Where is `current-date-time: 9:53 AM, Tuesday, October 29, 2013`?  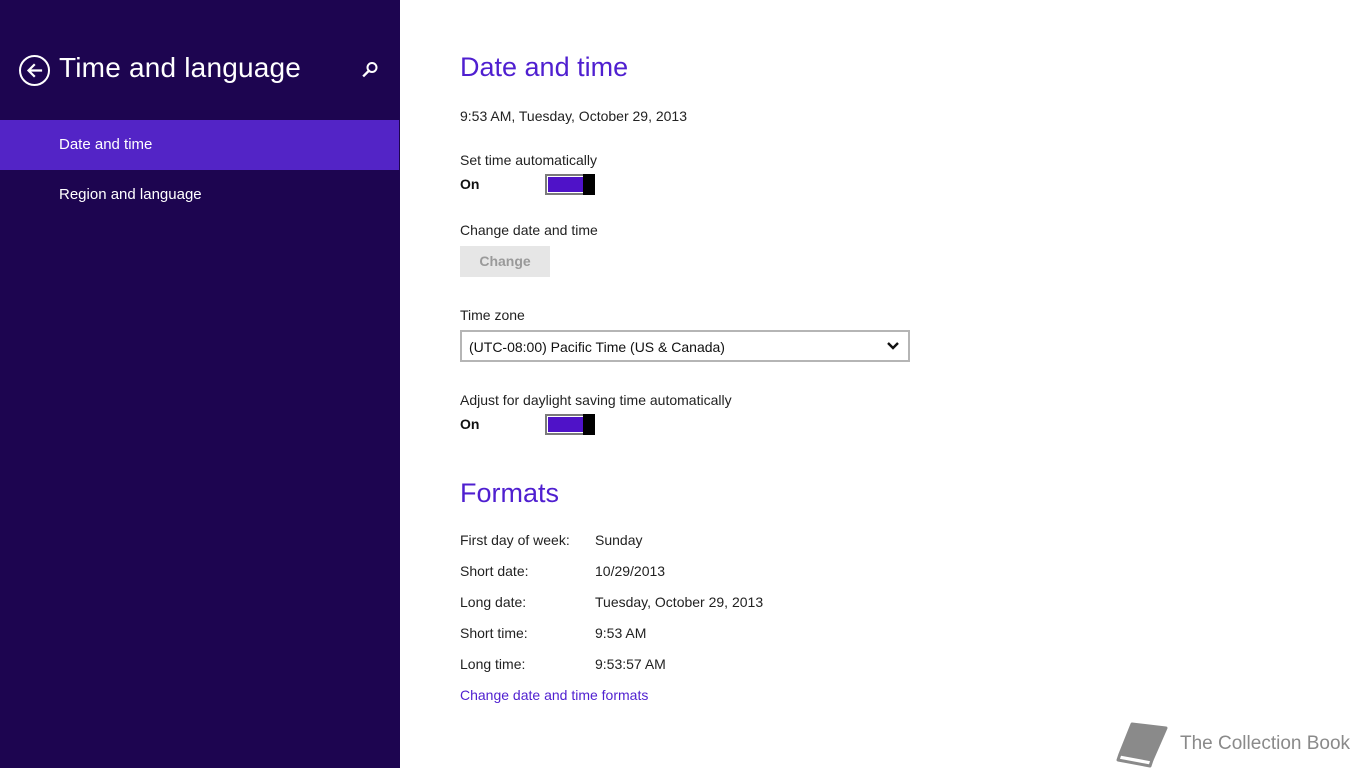 current-date-time: 9:53 AM, Tuesday, October 29, 2013 is located at coordinates (573, 116).